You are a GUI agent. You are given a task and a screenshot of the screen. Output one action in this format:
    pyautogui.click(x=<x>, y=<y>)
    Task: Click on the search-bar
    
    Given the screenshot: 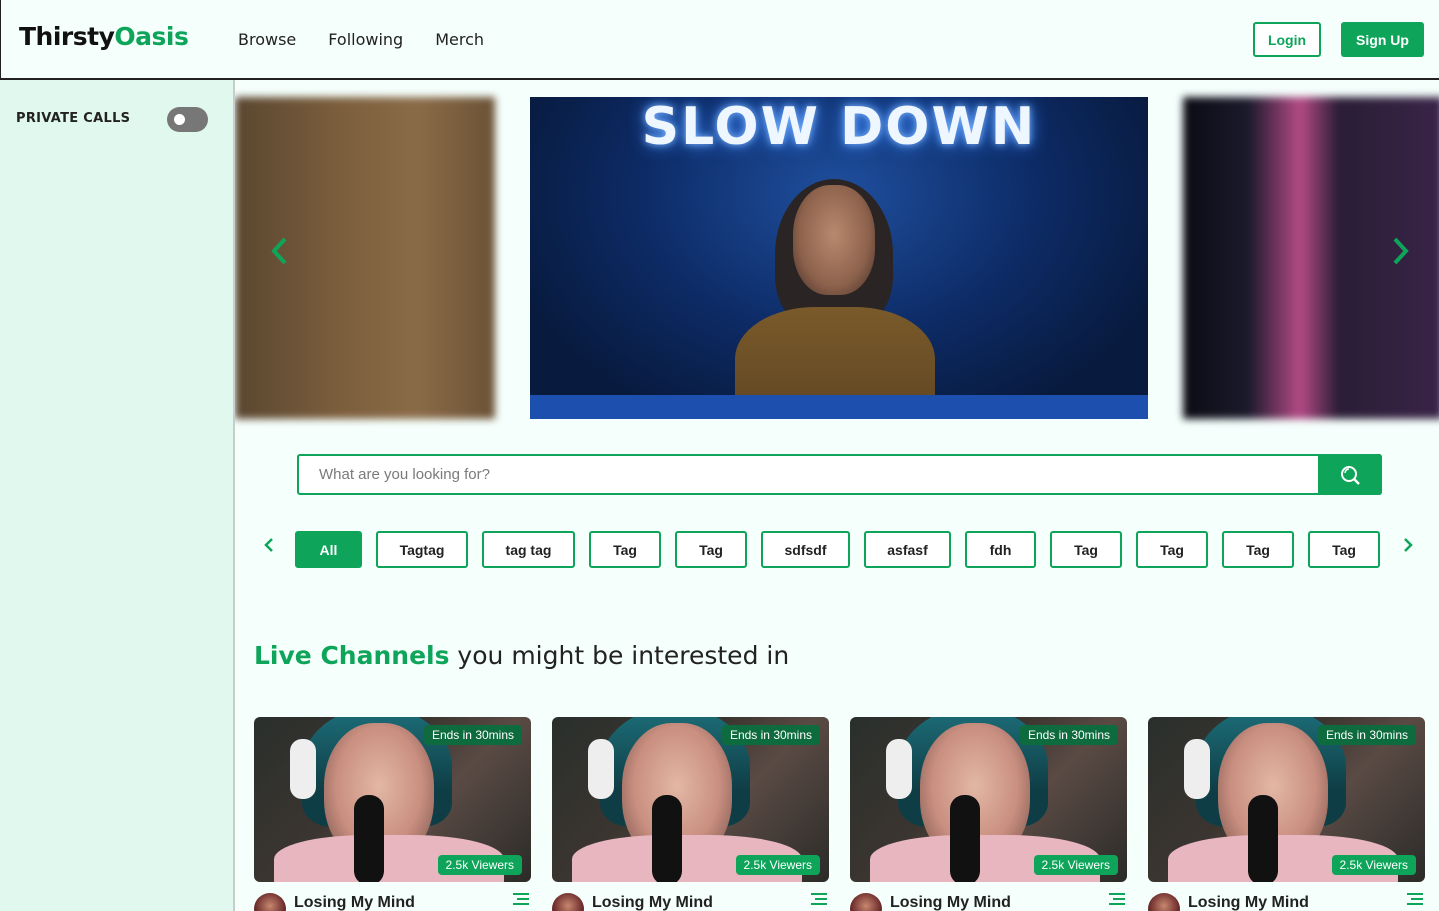 What is the action you would take?
    pyautogui.click(x=839, y=474)
    